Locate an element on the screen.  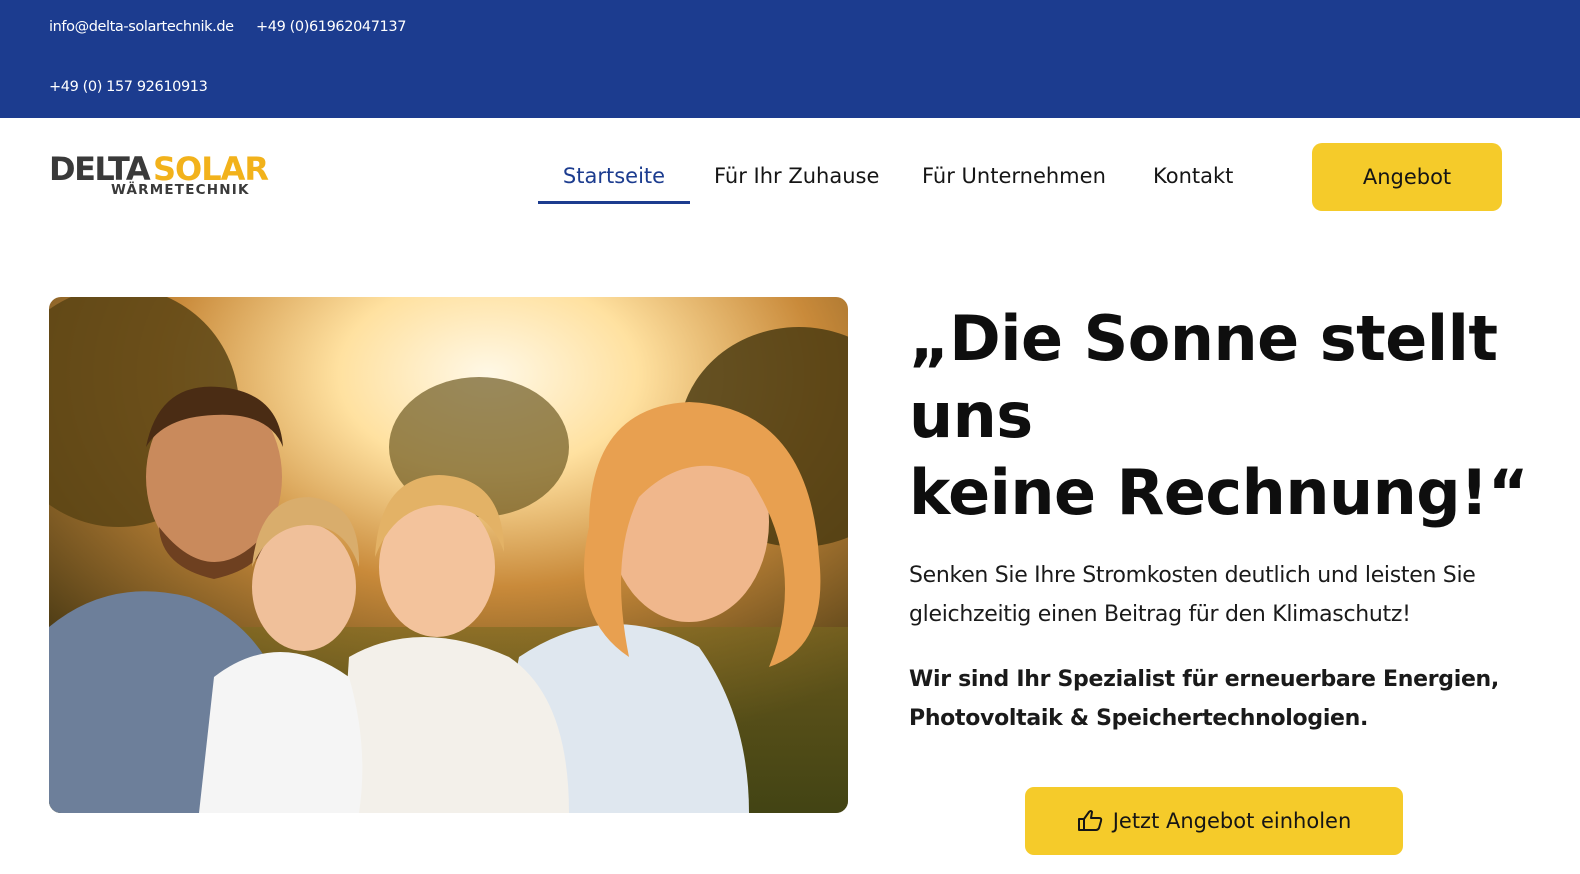
logo-word-delta: DELTA is located at coordinates (100, 169).